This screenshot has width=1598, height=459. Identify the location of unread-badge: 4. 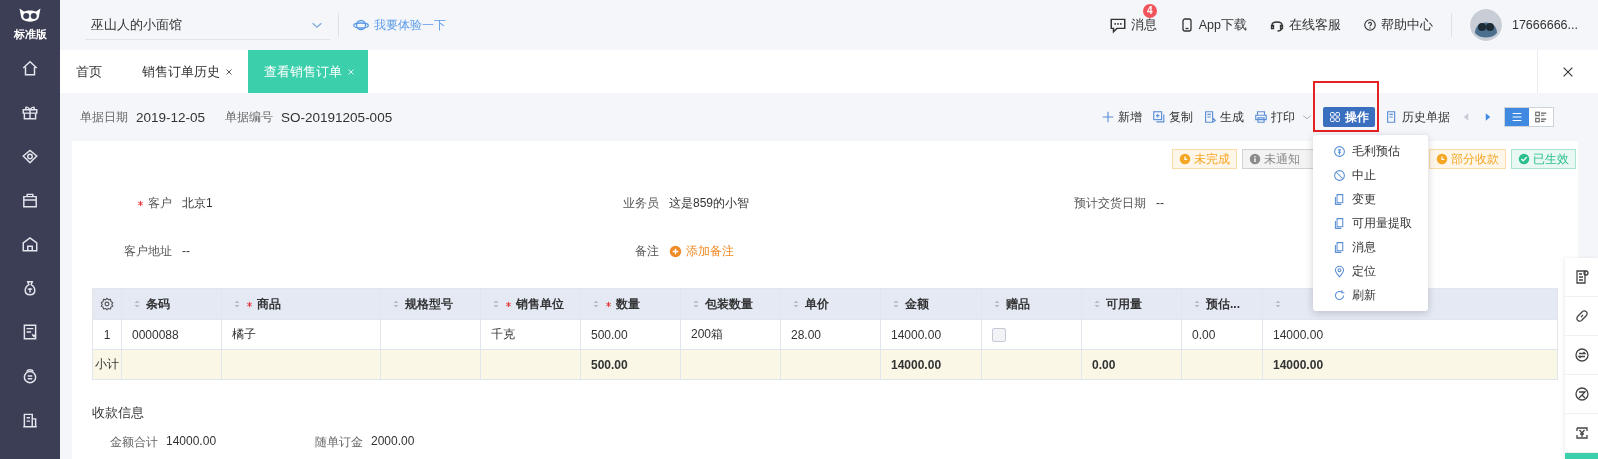
(1149, 11).